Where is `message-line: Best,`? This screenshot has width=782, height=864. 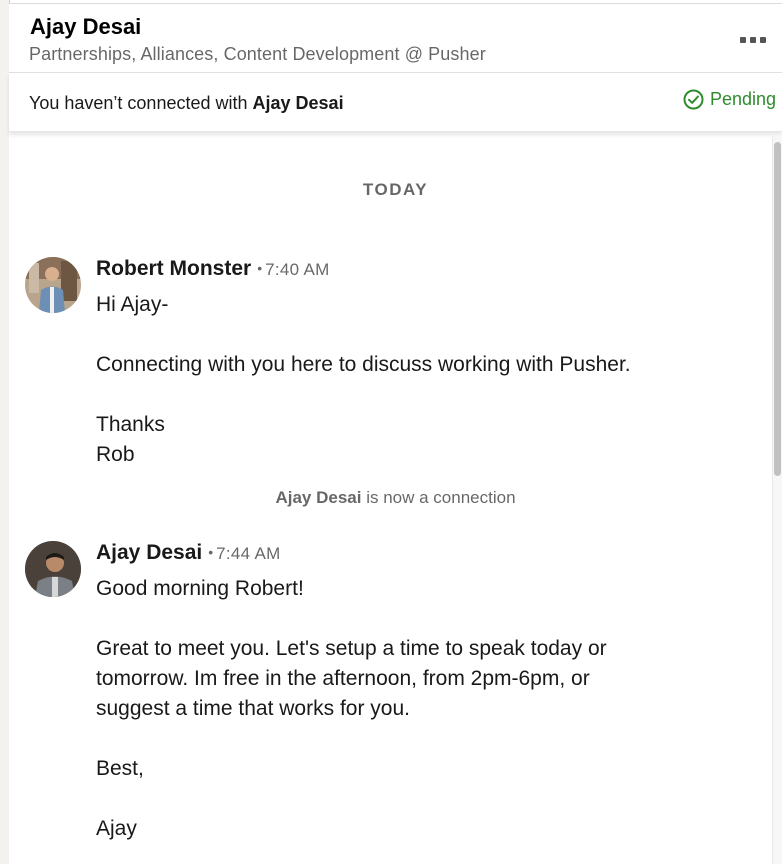 message-line: Best, is located at coordinates (120, 768).